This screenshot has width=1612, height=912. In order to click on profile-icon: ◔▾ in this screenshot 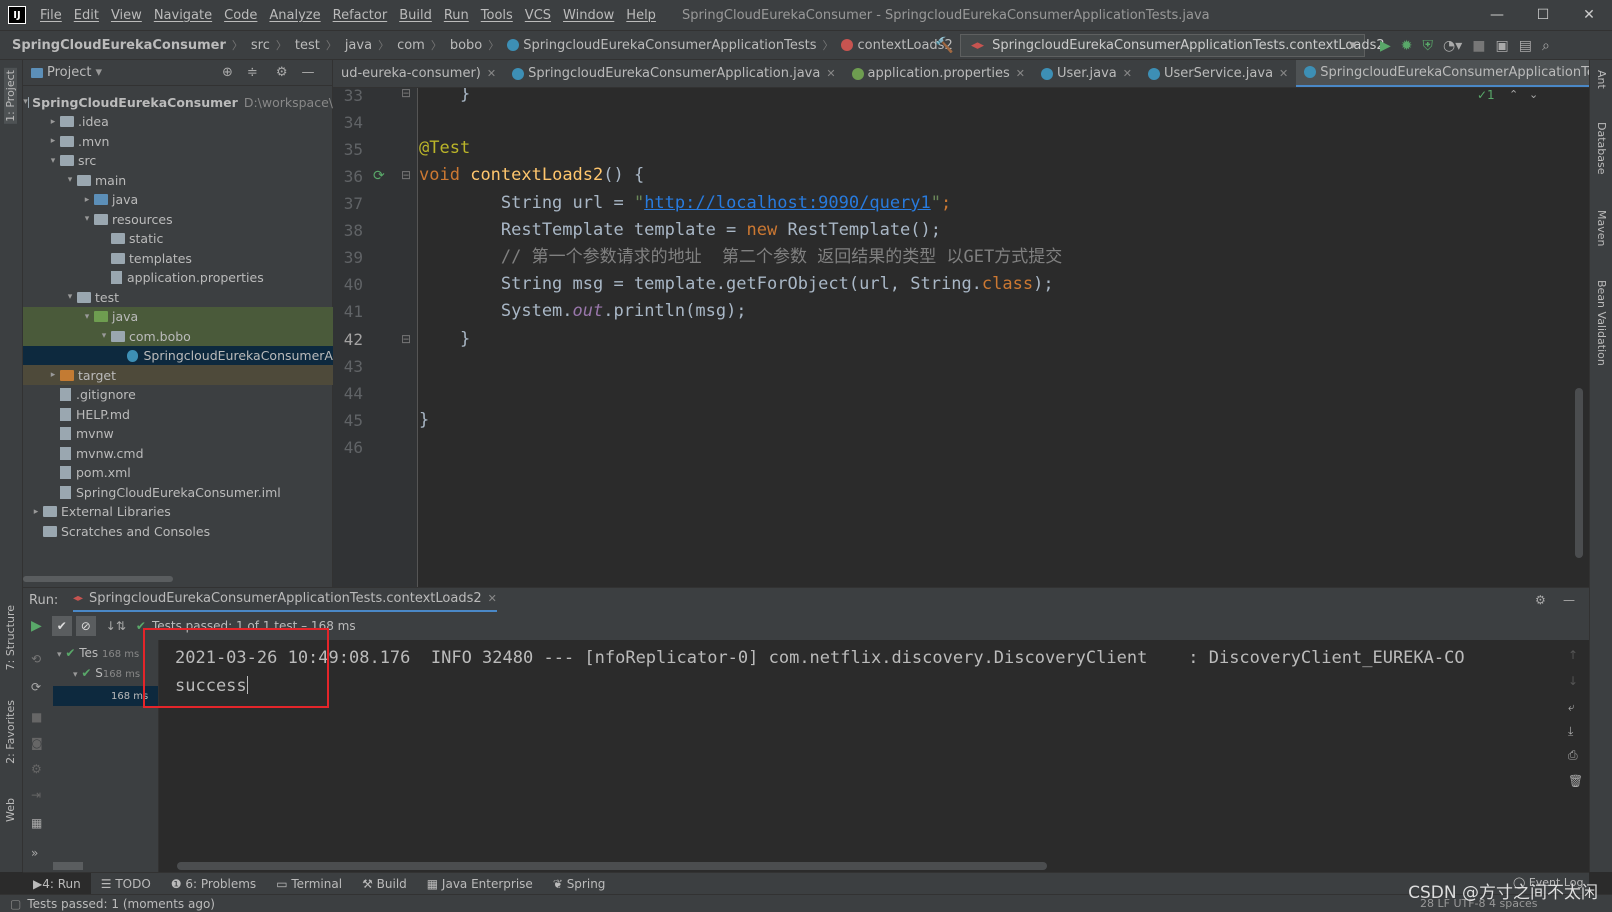, I will do `click(1452, 46)`.